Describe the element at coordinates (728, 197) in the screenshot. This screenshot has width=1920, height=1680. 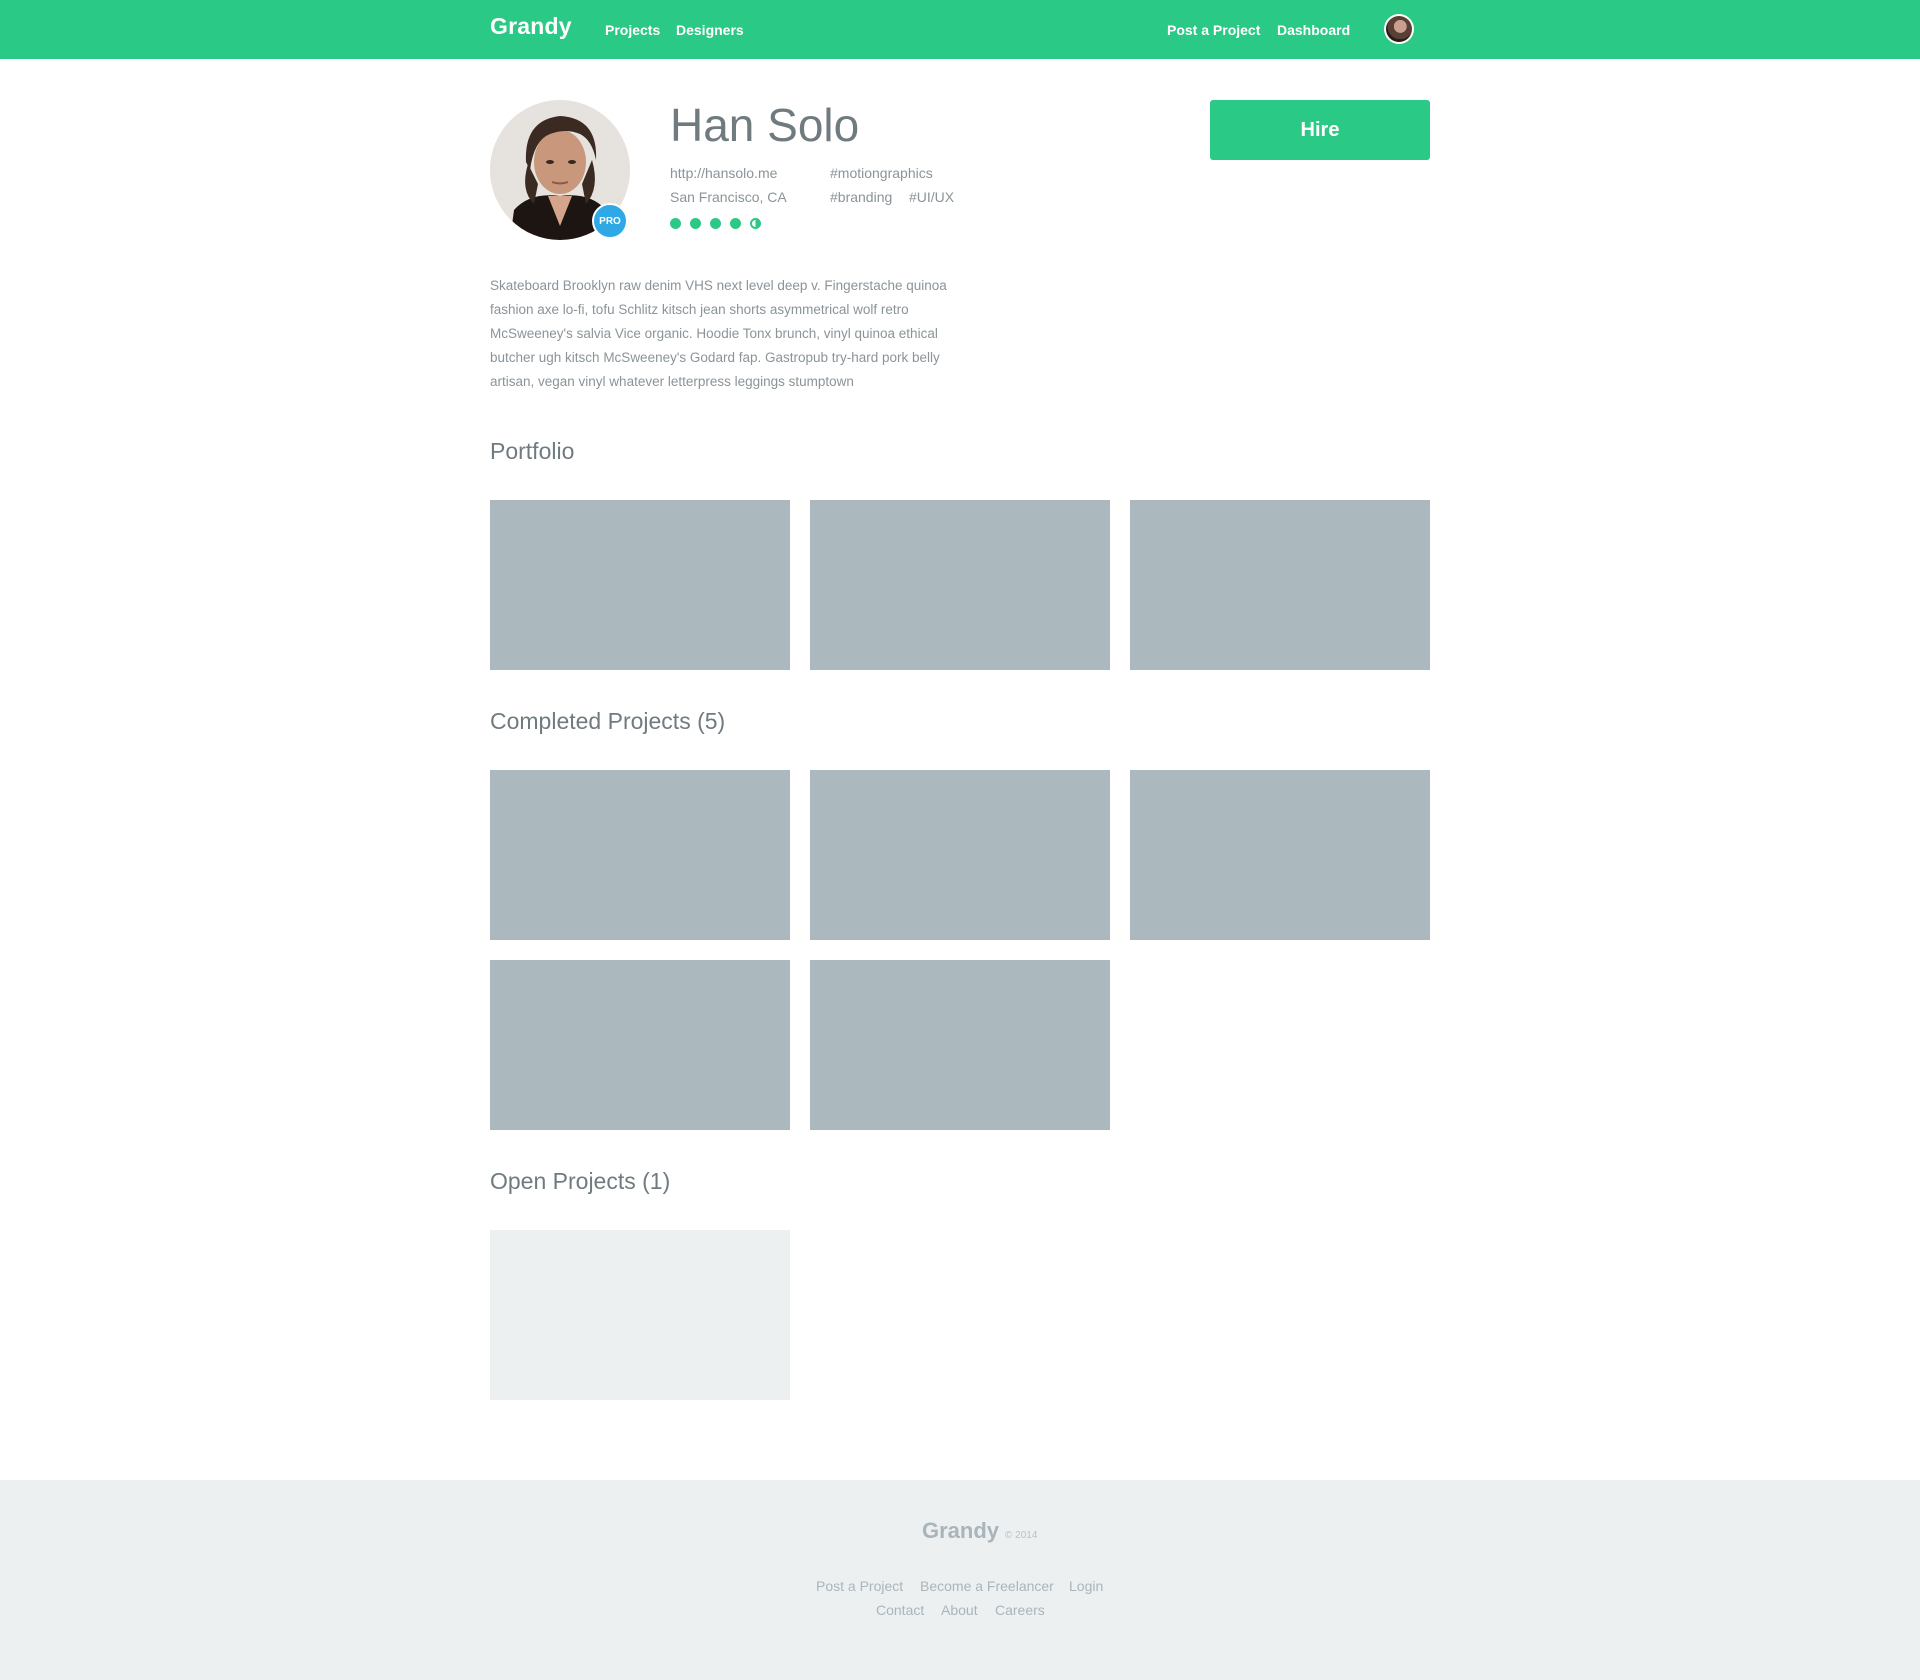
I see `profile-location: San Francisco, CA` at that location.